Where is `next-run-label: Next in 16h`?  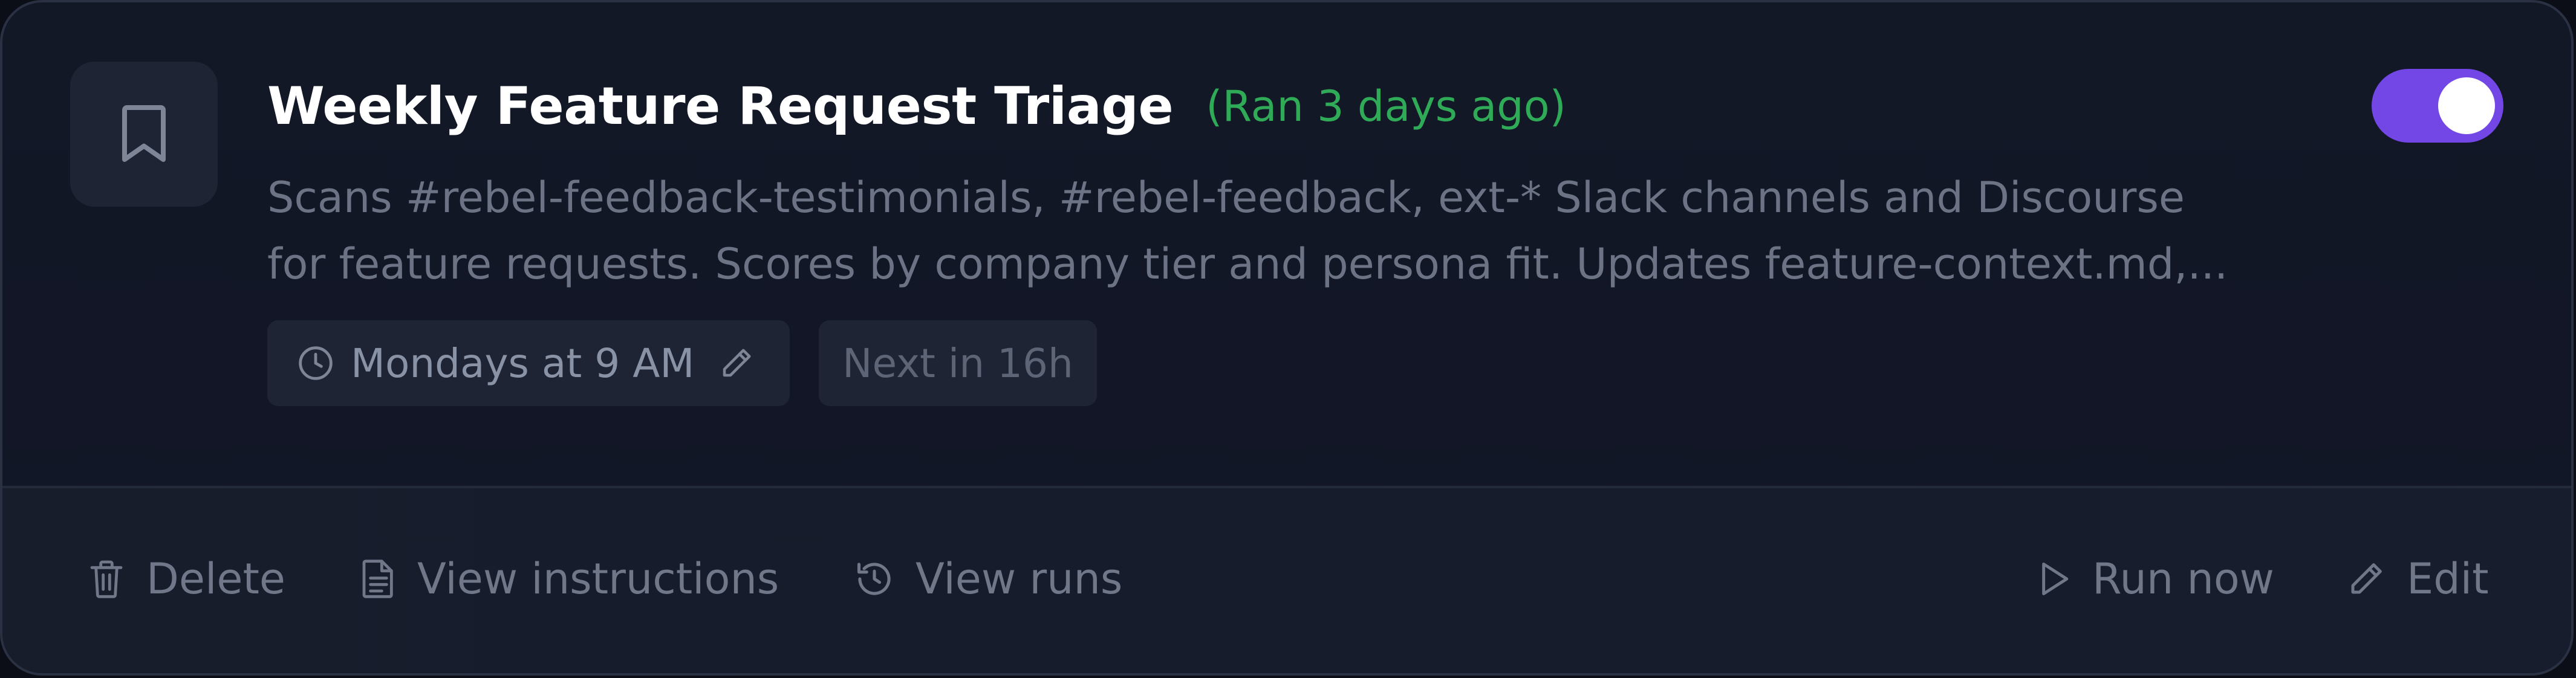
next-run-label: Next in 16h is located at coordinates (958, 363).